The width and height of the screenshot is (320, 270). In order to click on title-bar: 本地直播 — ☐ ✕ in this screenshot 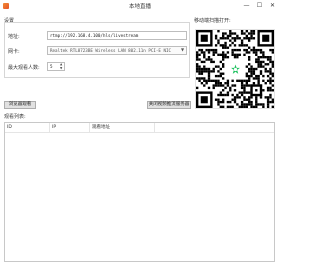, I will do `click(140, 6)`.